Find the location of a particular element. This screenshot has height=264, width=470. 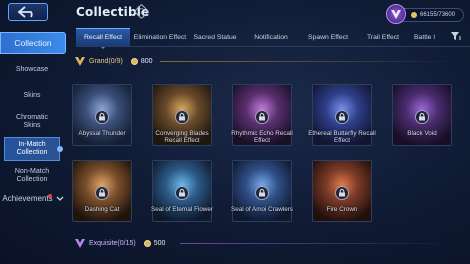

tab-sacred-statue: Sacred Statue is located at coordinates (215, 37).